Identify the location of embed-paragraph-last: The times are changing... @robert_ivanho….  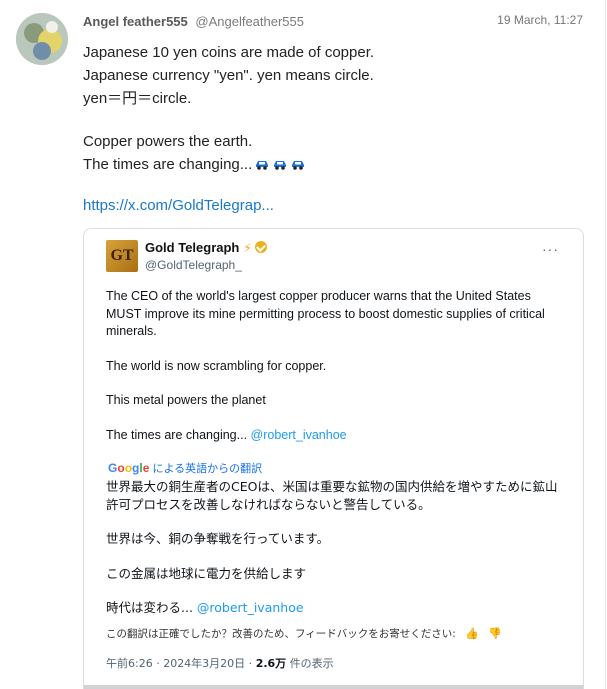
(336, 436).